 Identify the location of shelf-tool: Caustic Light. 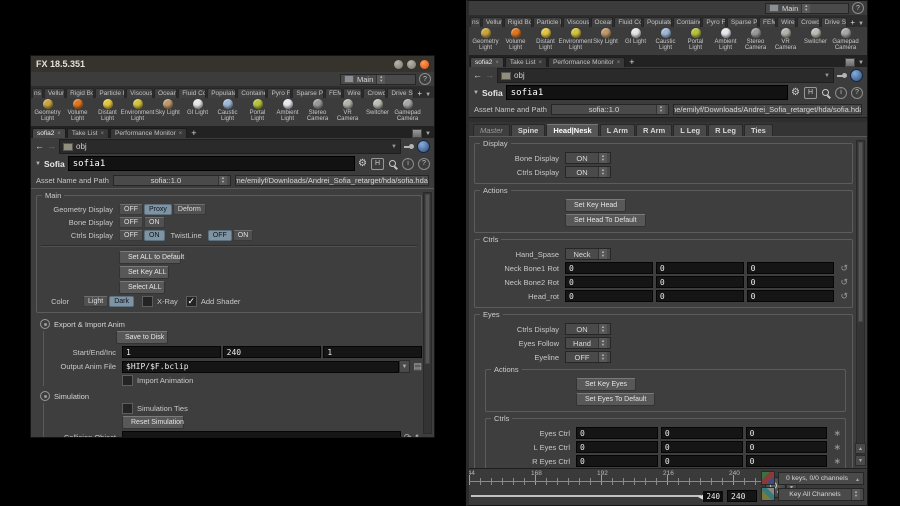
(227, 112).